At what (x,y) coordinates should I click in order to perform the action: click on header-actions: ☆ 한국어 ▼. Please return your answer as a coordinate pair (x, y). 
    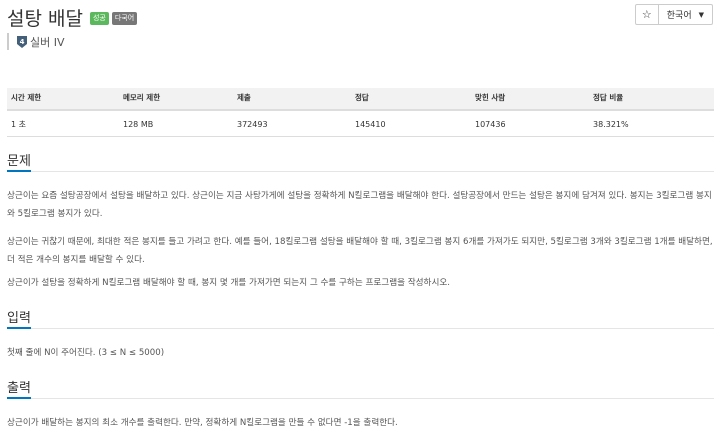
    Looking at the image, I should click on (673, 14).